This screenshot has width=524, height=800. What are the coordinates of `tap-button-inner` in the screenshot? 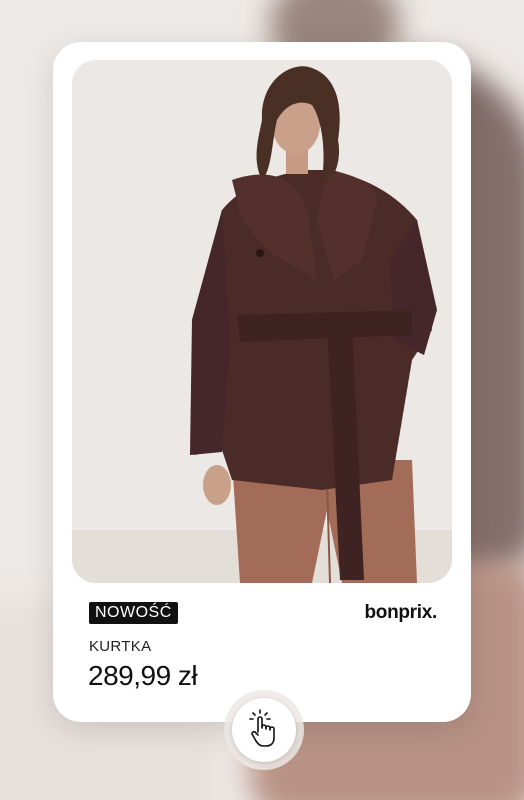 It's located at (264, 730).